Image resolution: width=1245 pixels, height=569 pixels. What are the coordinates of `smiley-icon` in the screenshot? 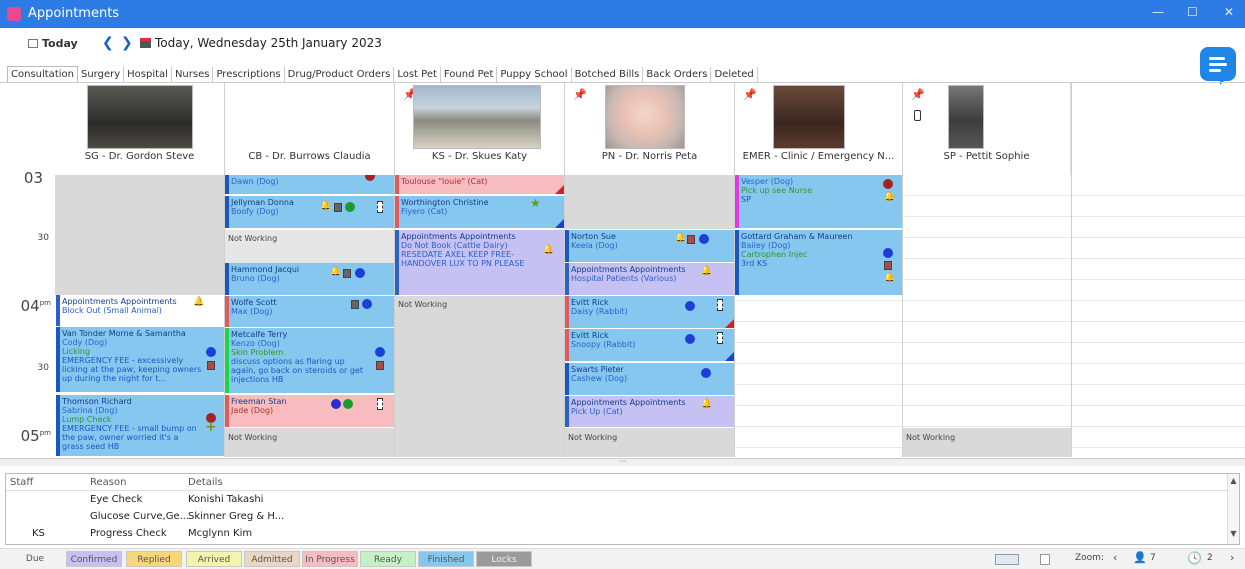 It's located at (336, 404).